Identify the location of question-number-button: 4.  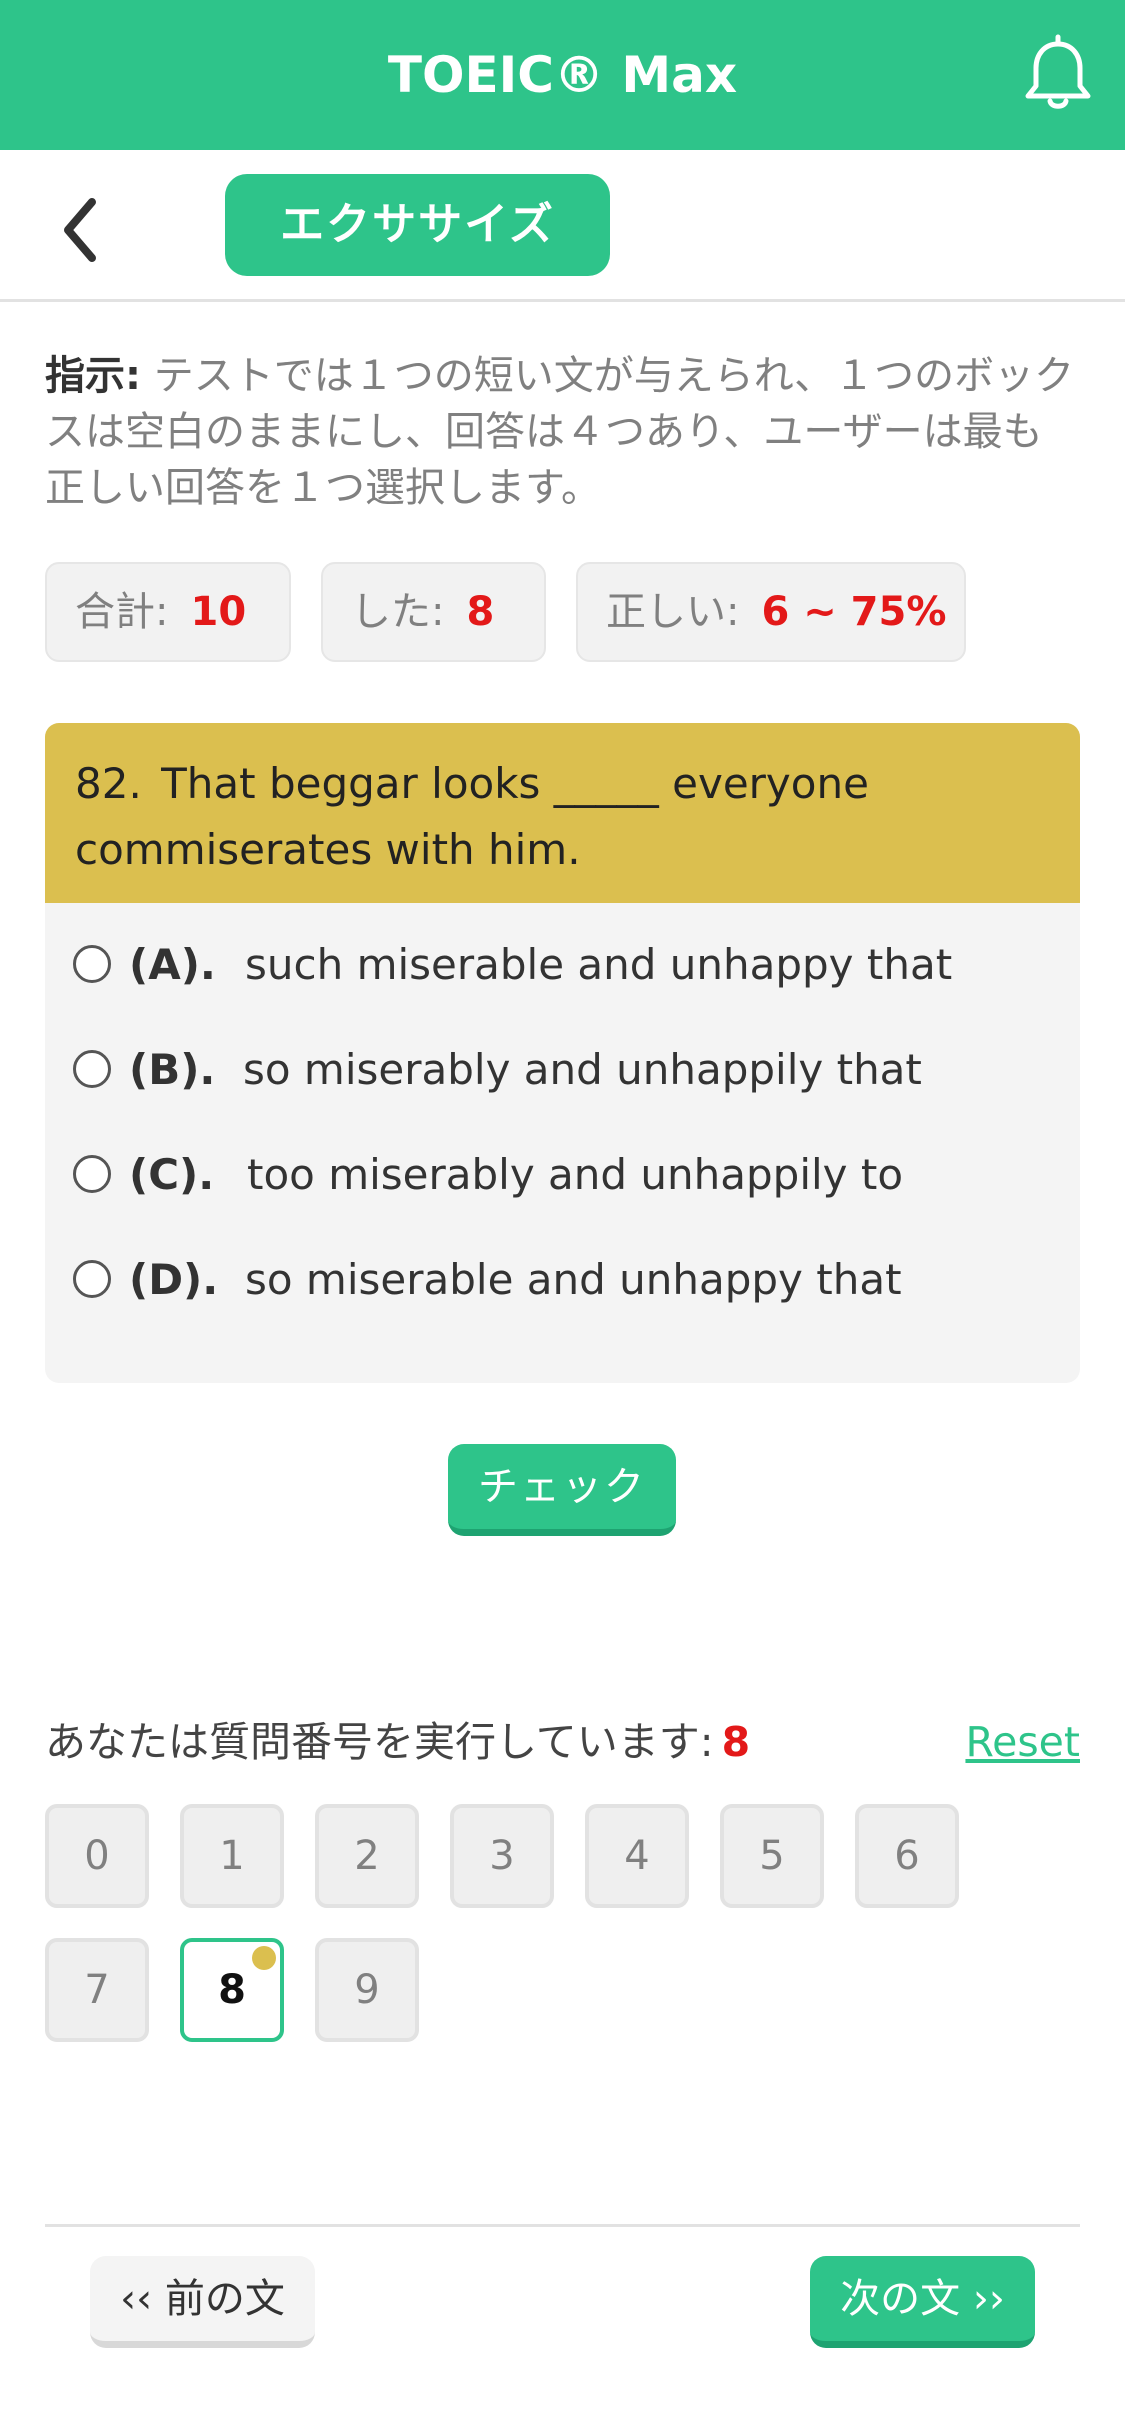
(637, 1856).